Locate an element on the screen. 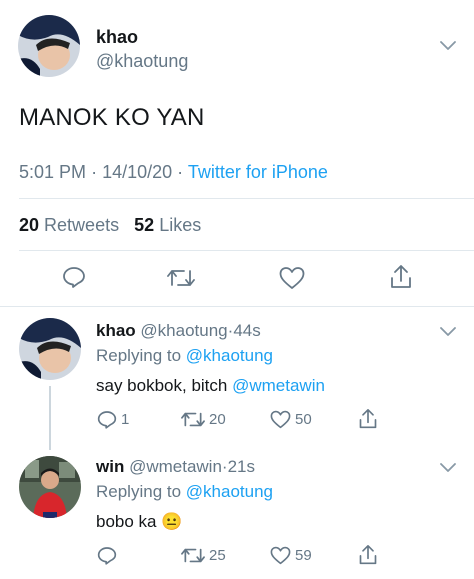  tweet-meta: 5:01 PM · 14/10/20 · Twitter for iPhone is located at coordinates (173, 172).